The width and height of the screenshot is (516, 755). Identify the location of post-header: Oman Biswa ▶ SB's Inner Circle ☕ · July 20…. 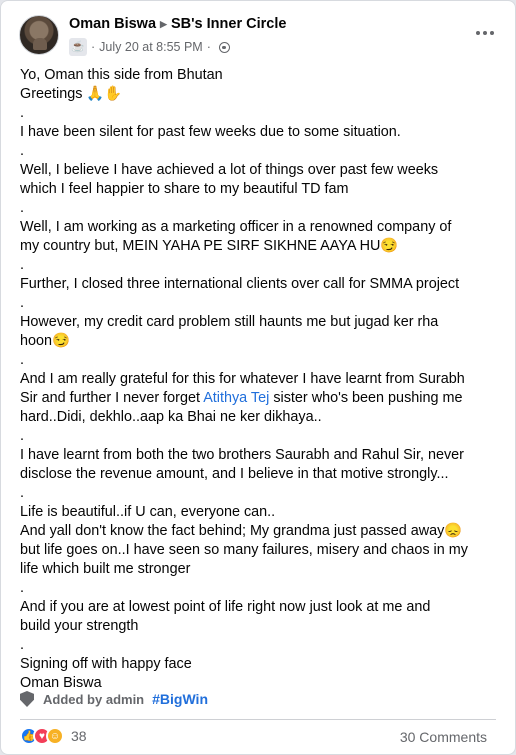
(261, 36).